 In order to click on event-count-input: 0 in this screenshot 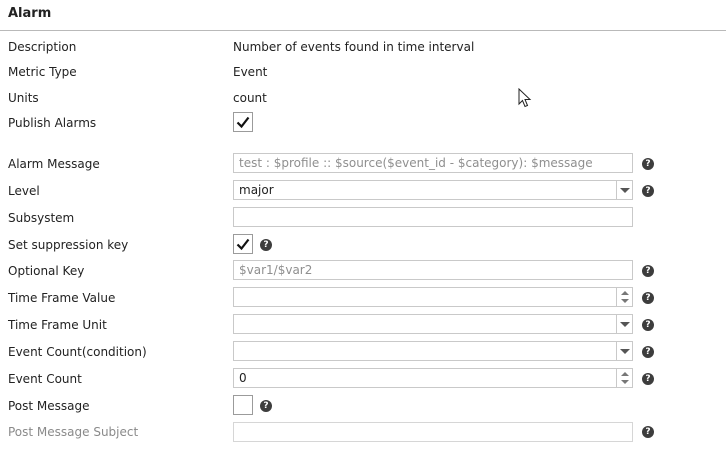, I will do `click(433, 378)`.